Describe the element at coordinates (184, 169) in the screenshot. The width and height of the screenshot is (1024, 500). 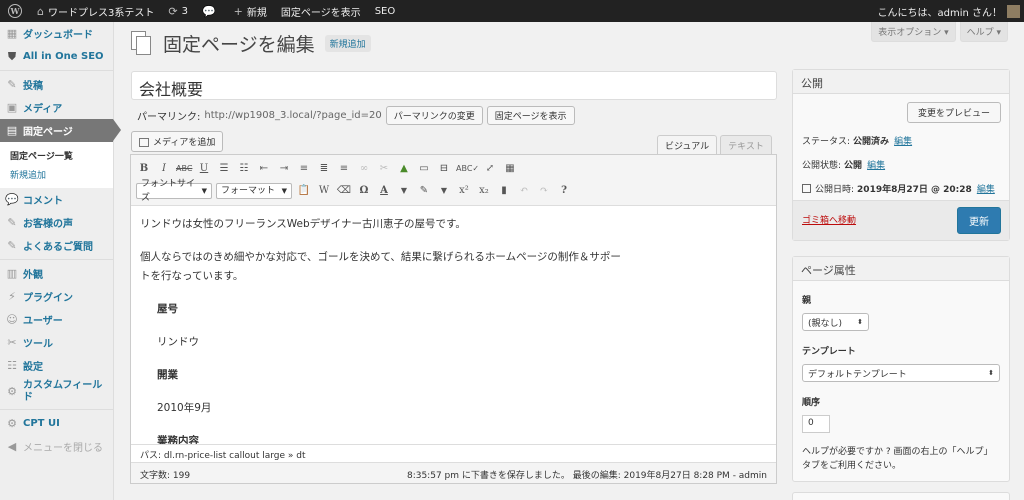
I see `strikethrough-icon: ABC` at that location.